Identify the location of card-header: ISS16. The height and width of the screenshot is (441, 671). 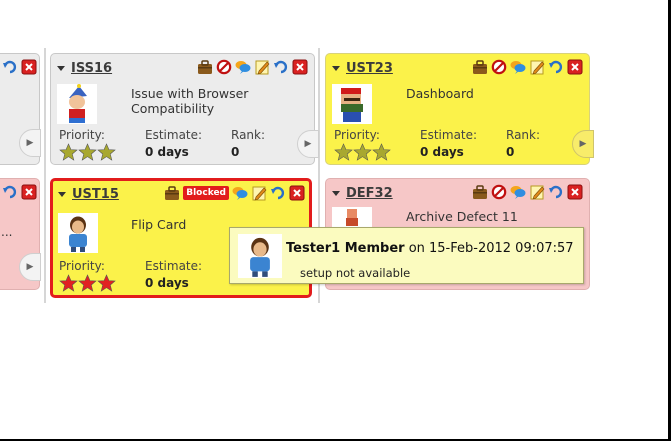
(84, 68).